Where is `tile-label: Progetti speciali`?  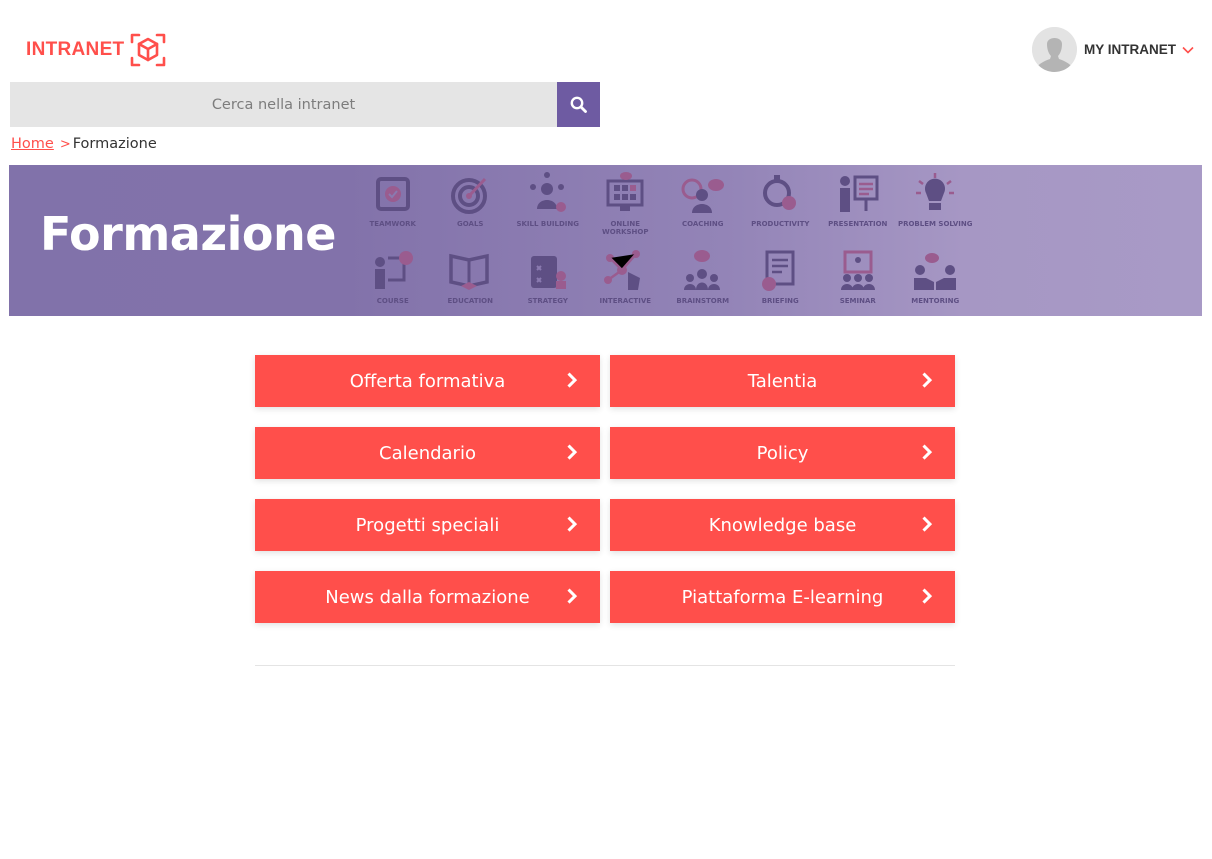
tile-label: Progetti speciali is located at coordinates (427, 525).